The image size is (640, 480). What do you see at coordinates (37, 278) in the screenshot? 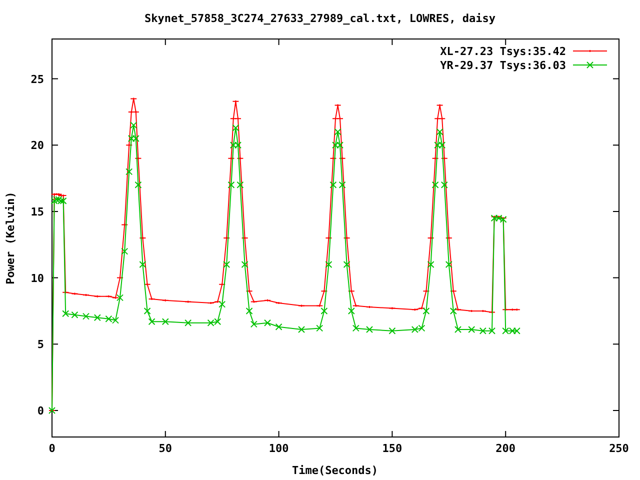
I see `tick-label: 10` at bounding box center [37, 278].